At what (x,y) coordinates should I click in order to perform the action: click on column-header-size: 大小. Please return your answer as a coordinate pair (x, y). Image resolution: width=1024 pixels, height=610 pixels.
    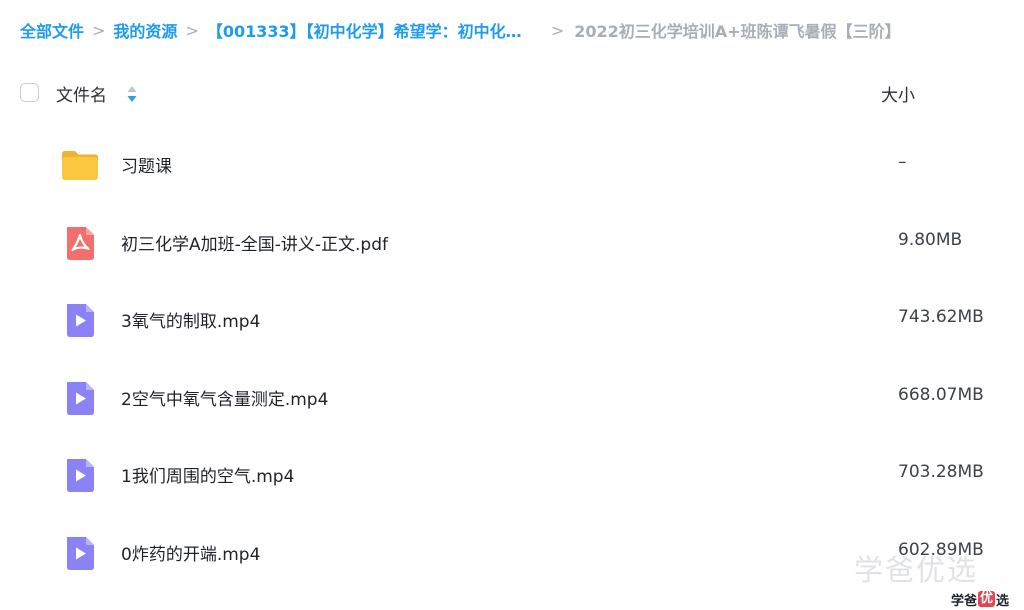
    Looking at the image, I should click on (898, 93).